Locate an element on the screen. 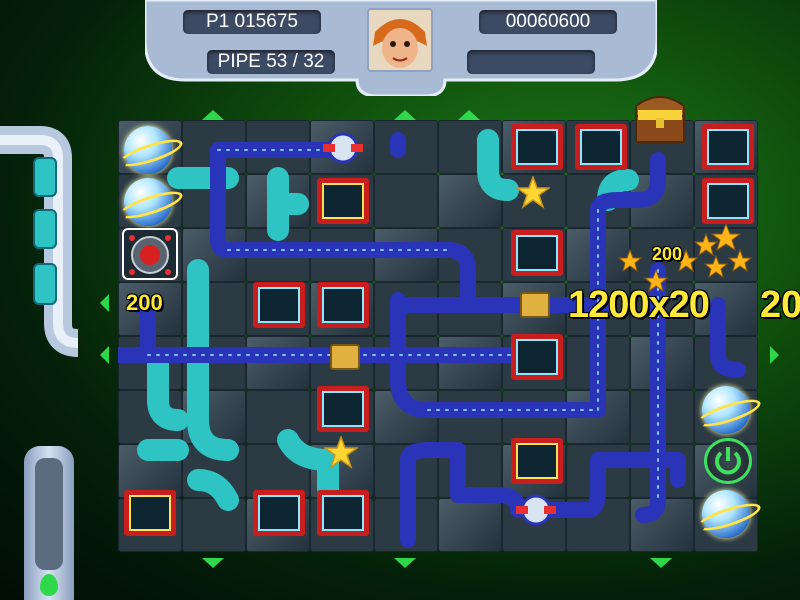 The height and width of the screenshot is (600, 800). water-level-gauge is located at coordinates (49, 523).